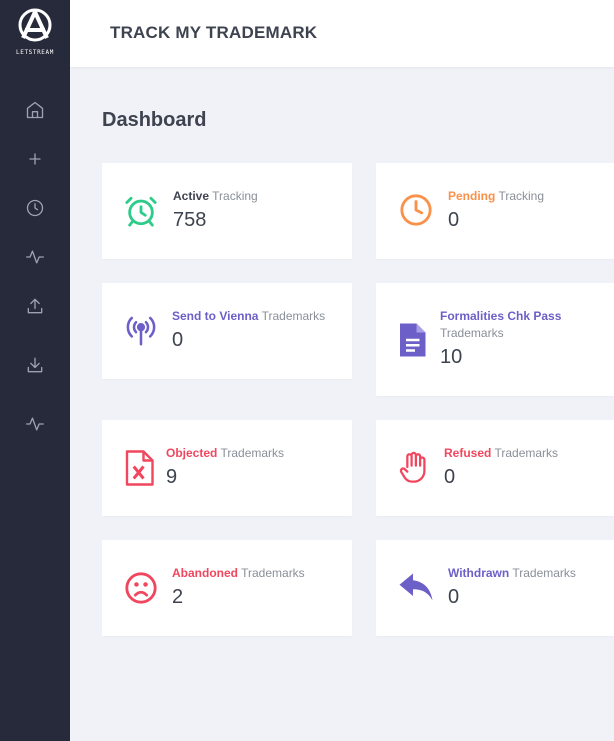  I want to click on document-icon, so click(412, 340).